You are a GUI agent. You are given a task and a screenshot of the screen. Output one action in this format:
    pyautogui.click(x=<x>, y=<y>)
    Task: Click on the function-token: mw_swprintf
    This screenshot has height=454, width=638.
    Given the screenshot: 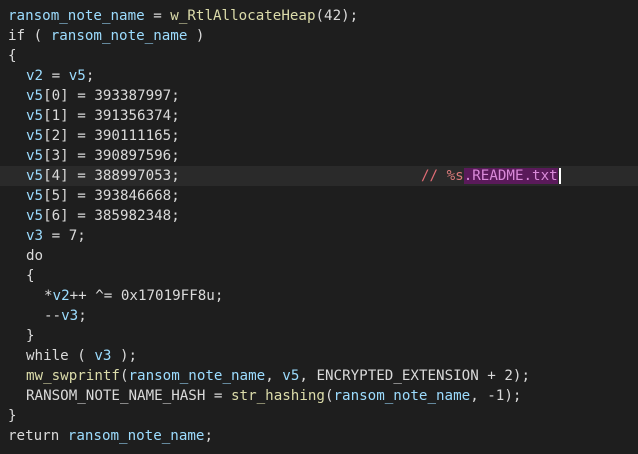 What is the action you would take?
    pyautogui.click(x=73, y=376)
    